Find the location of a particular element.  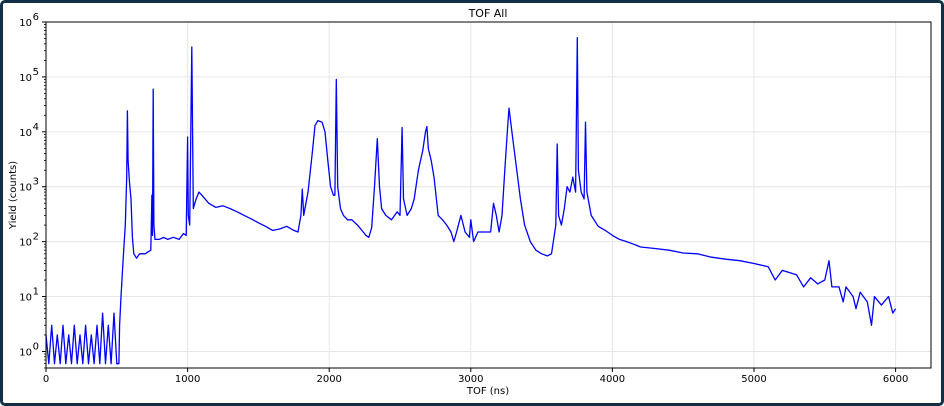

y-tick-exponent: 2 is located at coordinates (36, 237).